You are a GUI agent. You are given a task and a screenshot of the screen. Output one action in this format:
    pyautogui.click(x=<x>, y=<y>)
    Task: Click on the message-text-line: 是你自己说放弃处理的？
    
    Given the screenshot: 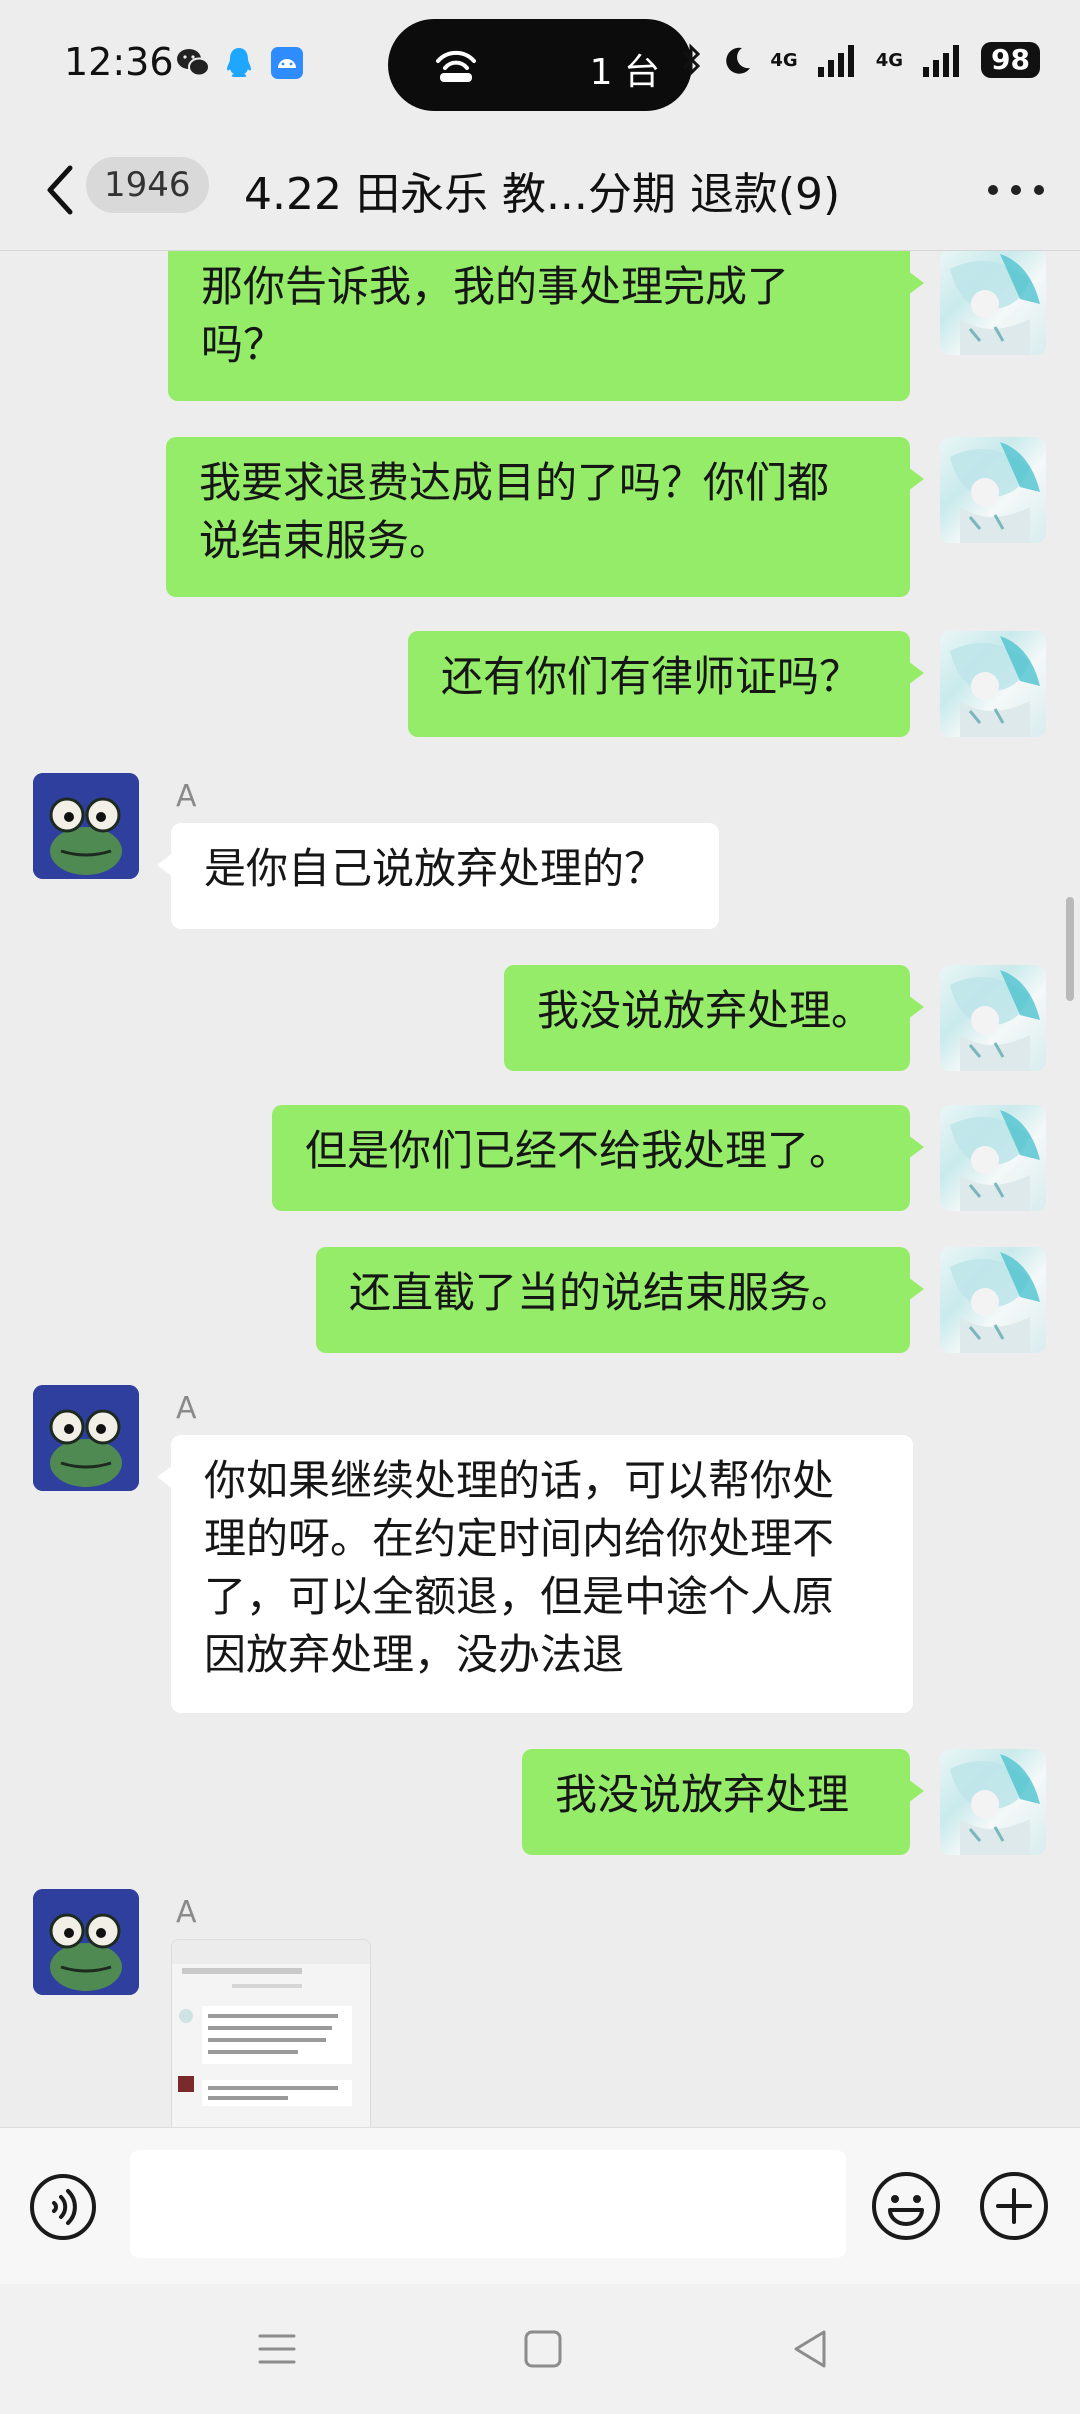 What is the action you would take?
    pyautogui.click(x=435, y=868)
    